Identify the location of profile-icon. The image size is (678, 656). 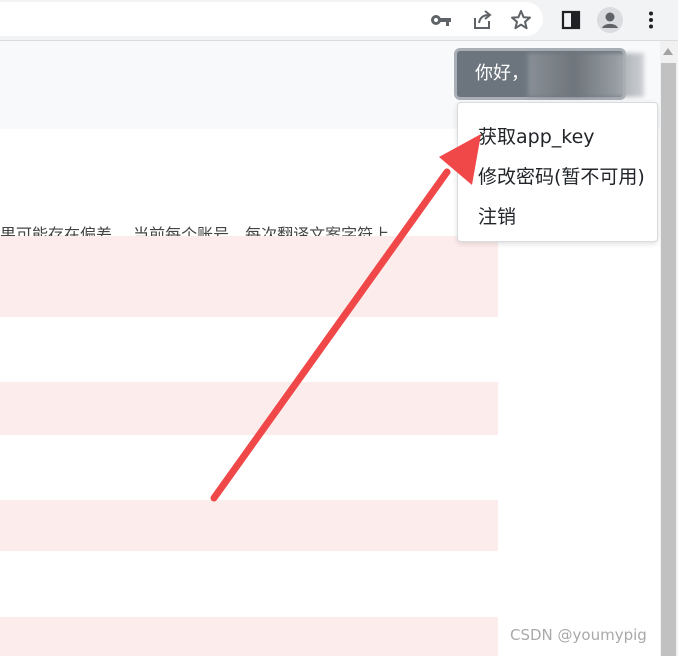
(610, 20).